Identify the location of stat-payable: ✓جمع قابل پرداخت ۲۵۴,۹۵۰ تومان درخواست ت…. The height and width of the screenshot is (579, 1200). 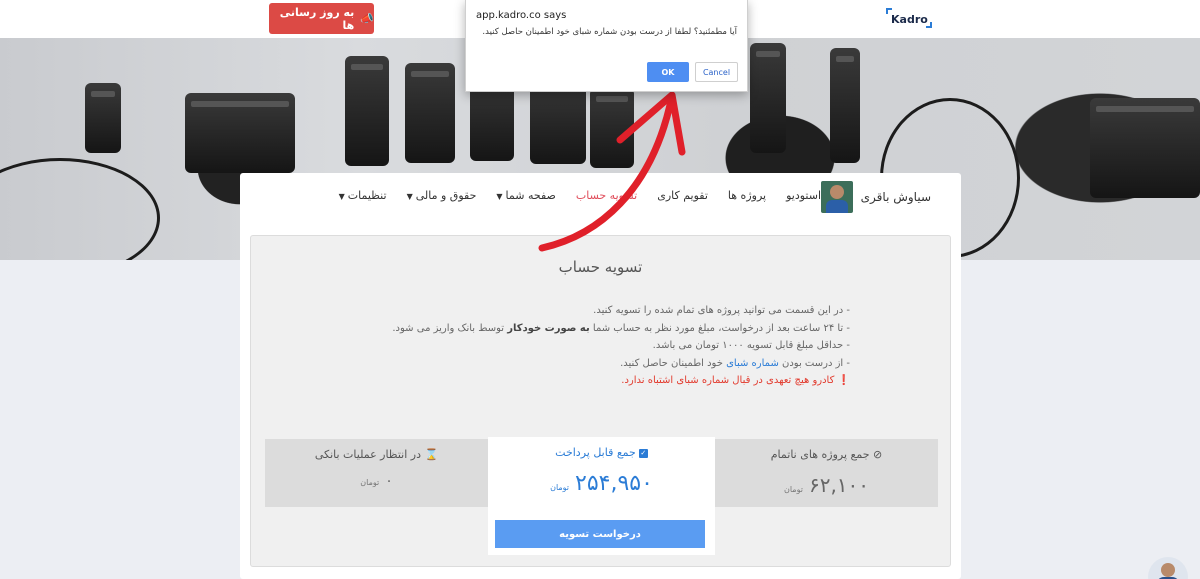
(601, 496).